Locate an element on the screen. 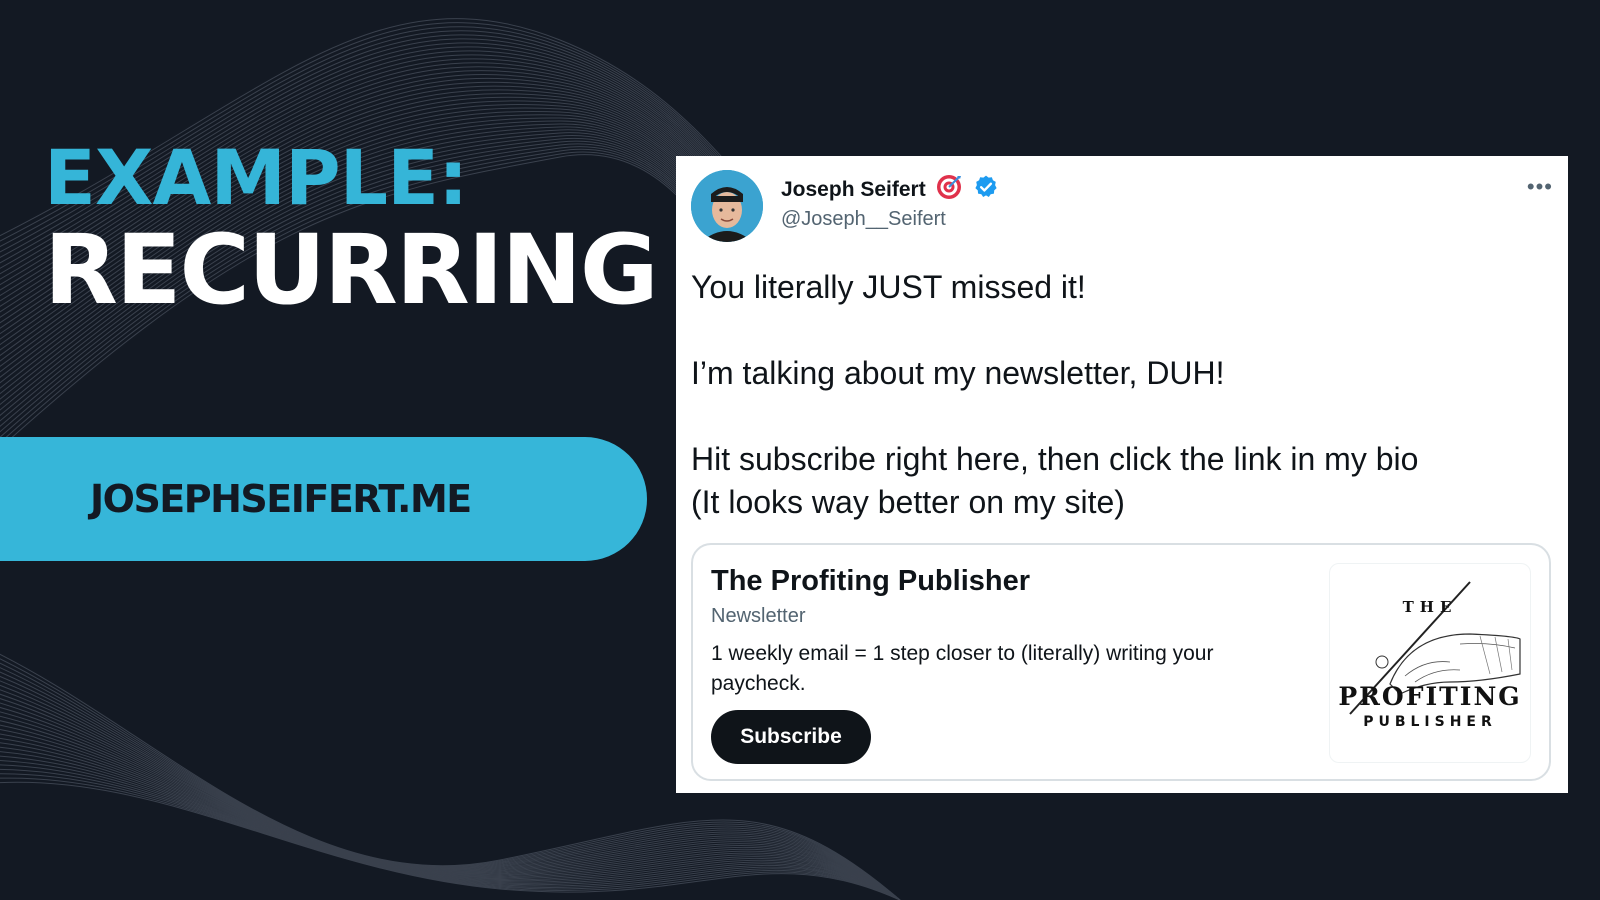  site-link-pill: JOSEPHSEIFERT.ME is located at coordinates (323, 499).